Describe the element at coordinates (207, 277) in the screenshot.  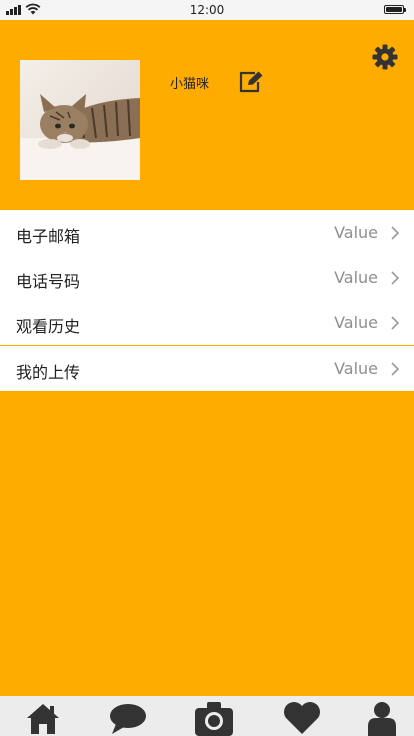
I see `list-item-phone: 电话号码 Value` at that location.